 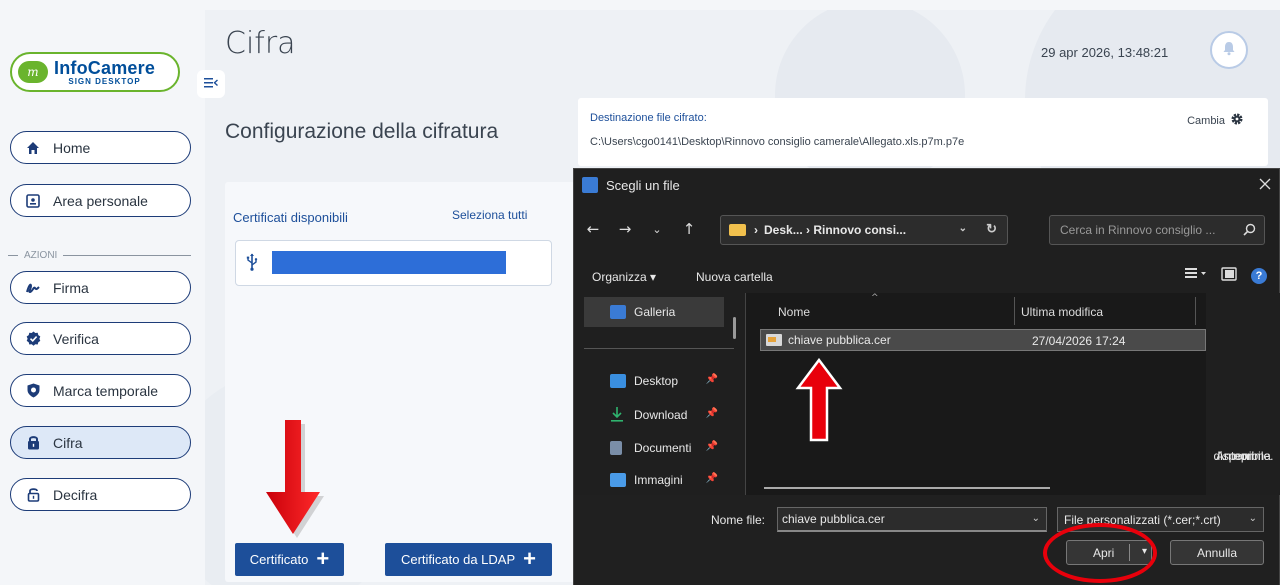 I want to click on sort-ascending-icon: ^, so click(x=875, y=298).